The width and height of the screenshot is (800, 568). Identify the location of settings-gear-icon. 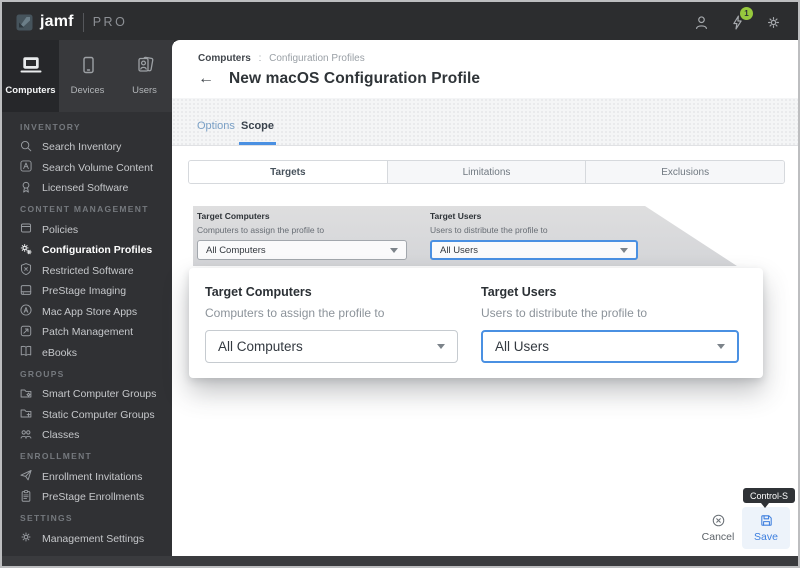
(773, 22).